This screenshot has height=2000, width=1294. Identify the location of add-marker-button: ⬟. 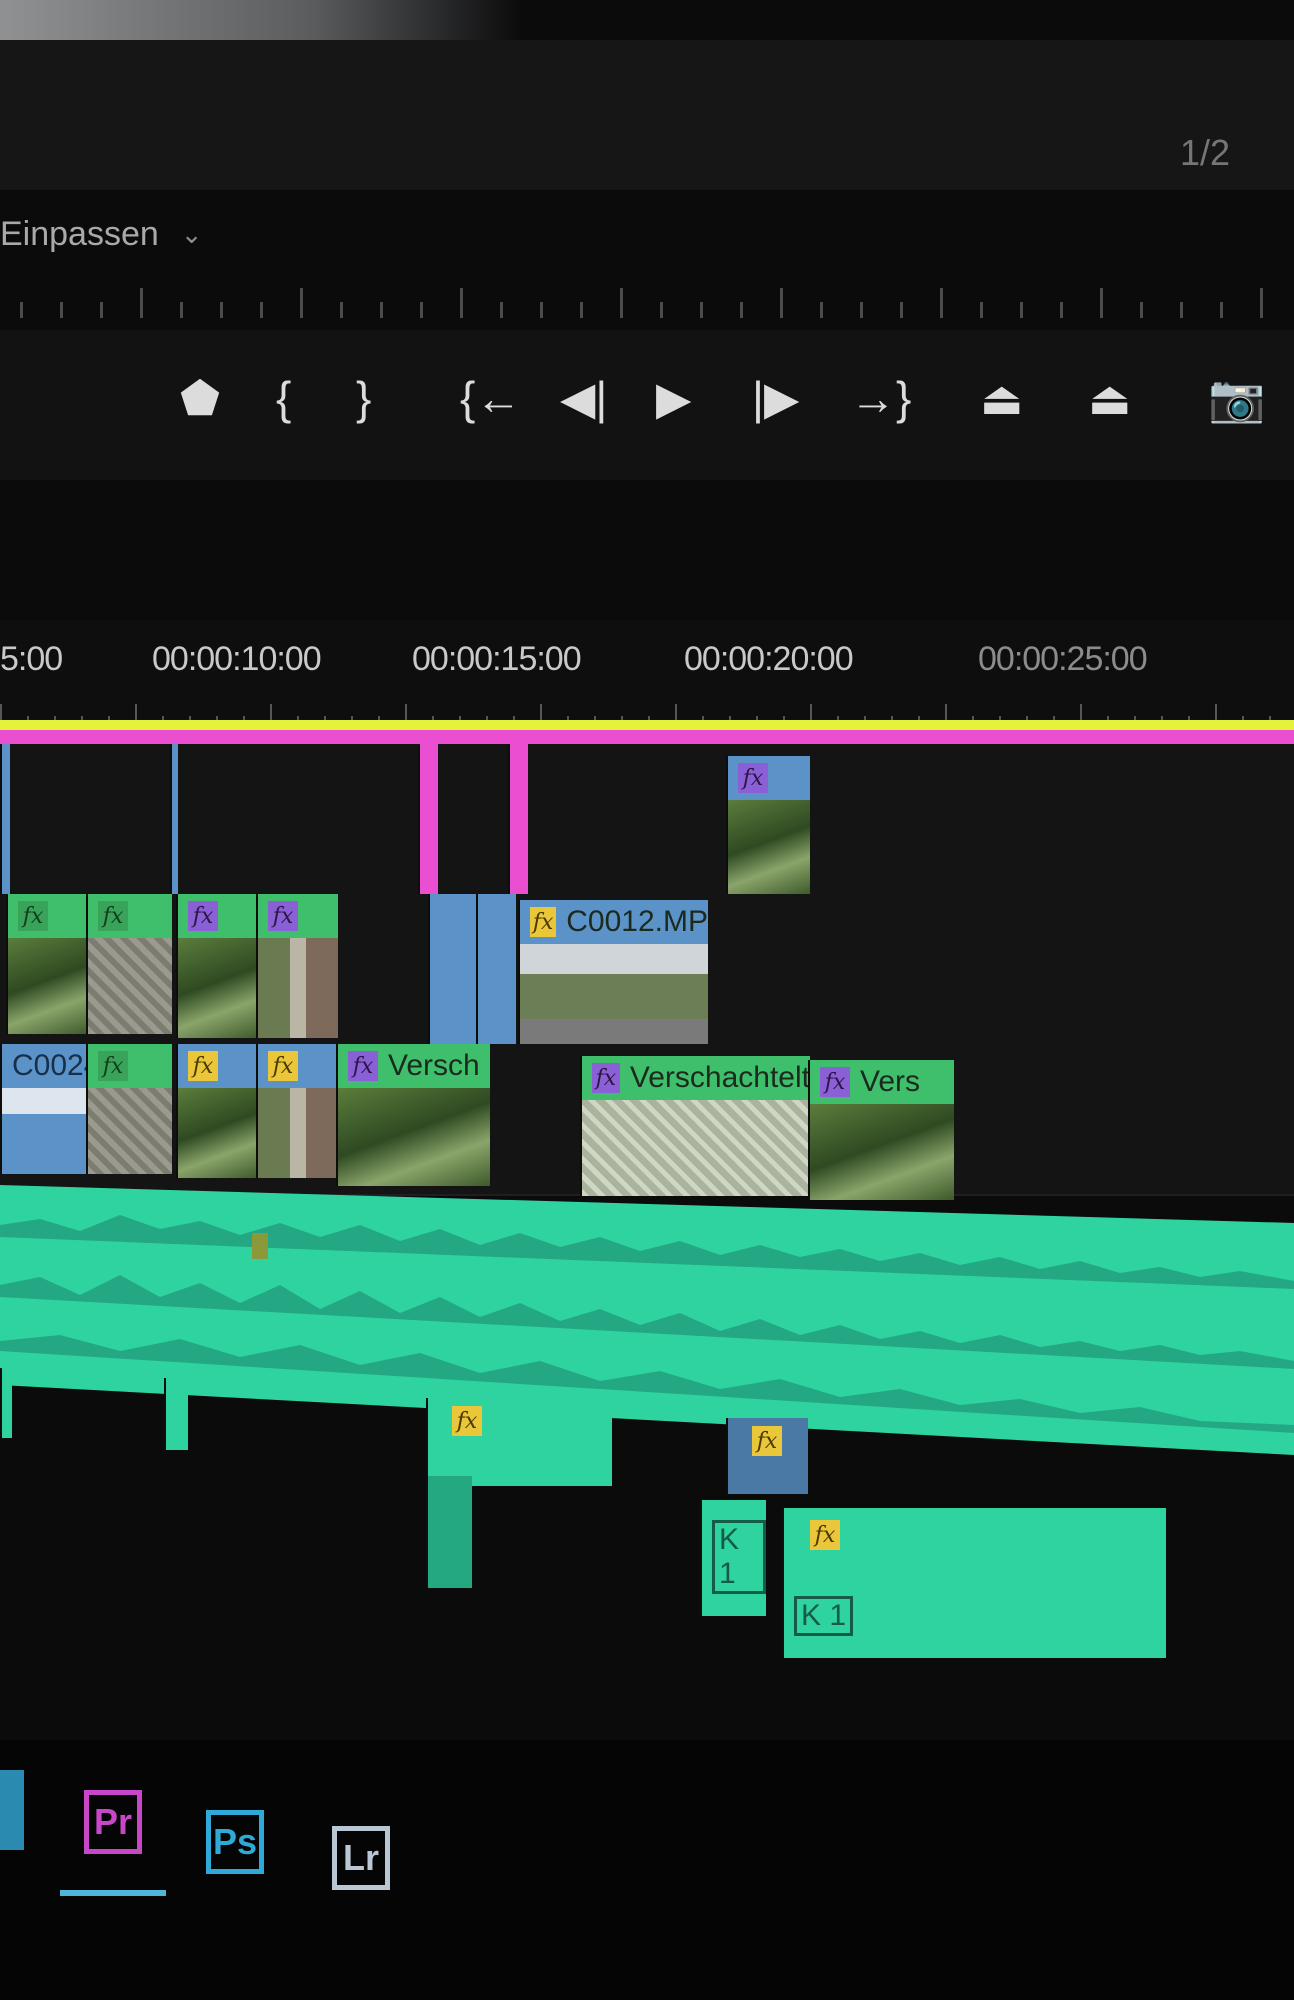
(200, 398).